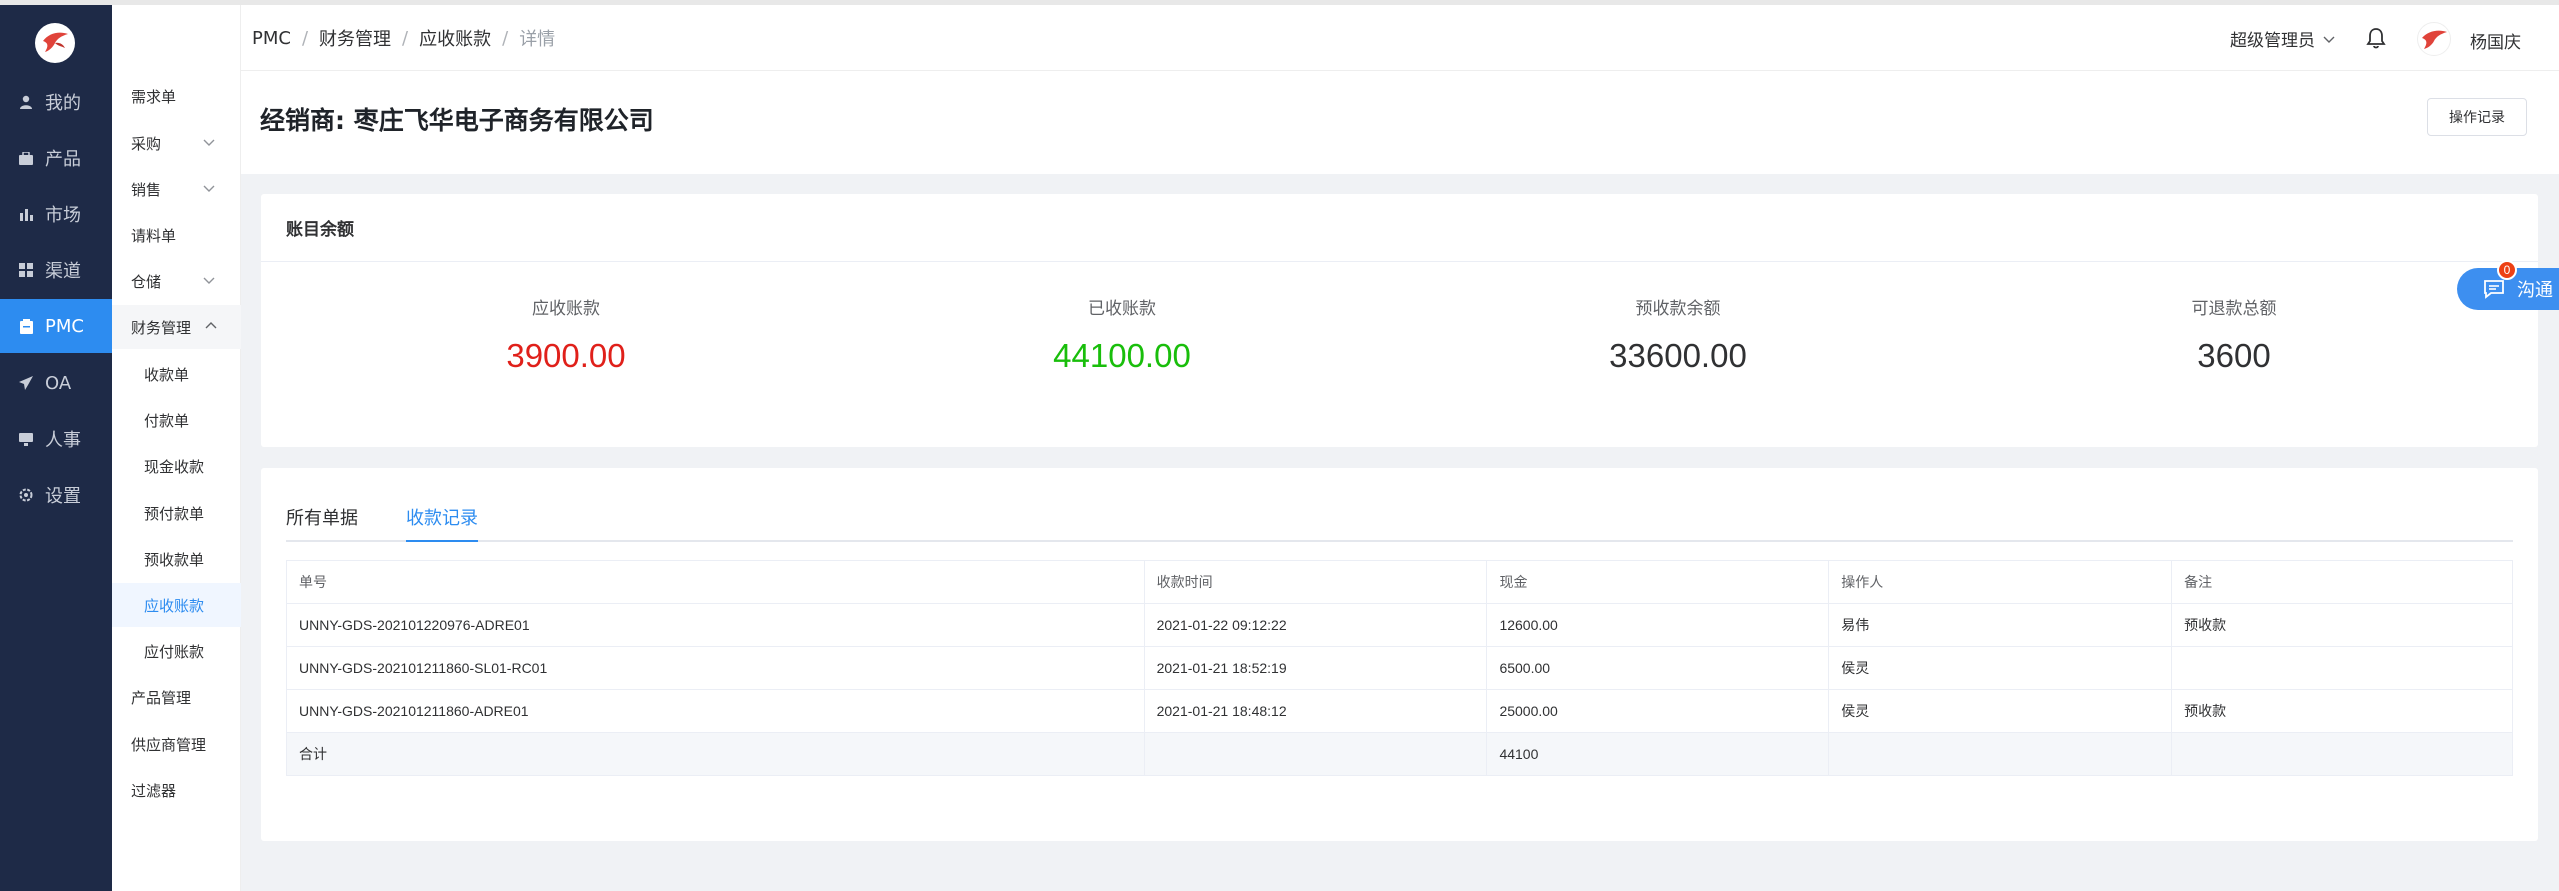 This screenshot has height=891, width=2559. Describe the element at coordinates (2495, 40) in the screenshot. I see `username: 杨国庆` at that location.